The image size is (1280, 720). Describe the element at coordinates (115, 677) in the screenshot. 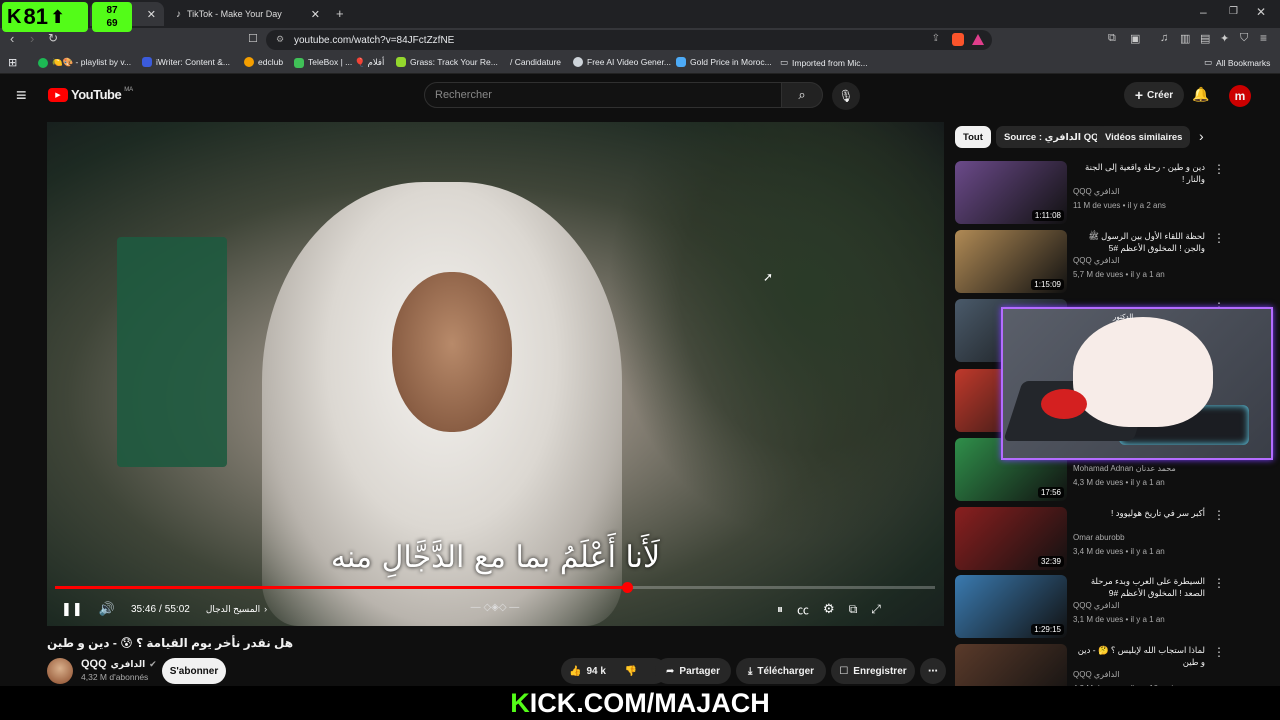

I see `subscriber-count: 4,32 M d'abonnés` at that location.